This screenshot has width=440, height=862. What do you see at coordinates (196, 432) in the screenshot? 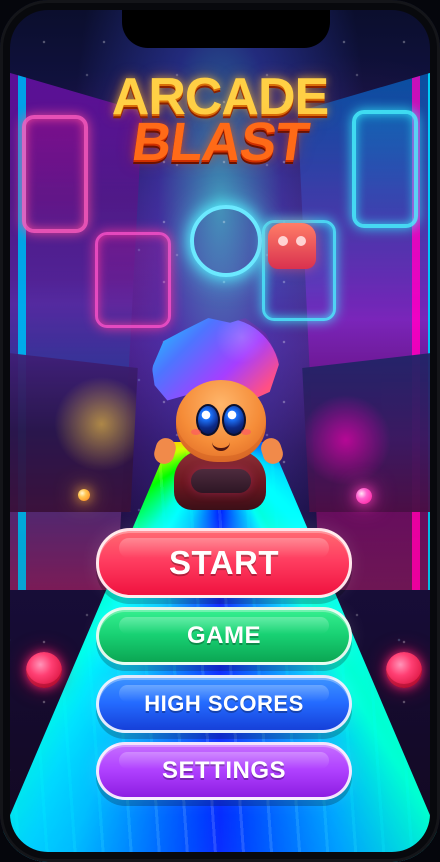
I see `mascot-left-cheek` at bounding box center [196, 432].